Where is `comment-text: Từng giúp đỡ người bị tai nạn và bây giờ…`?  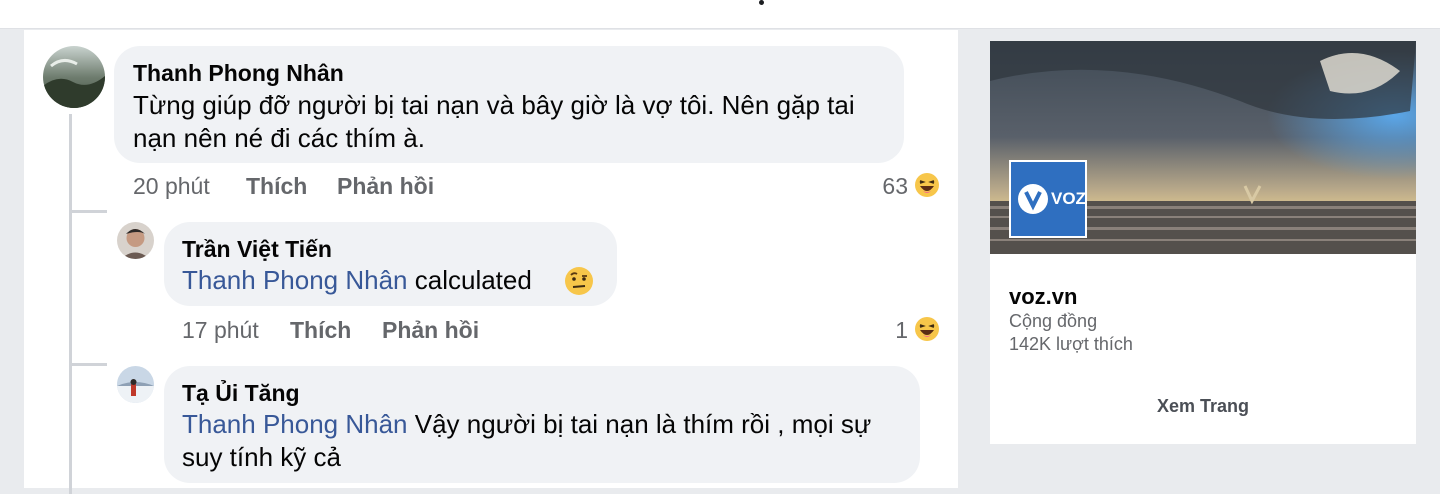
comment-text: Từng giúp đỡ người bị tai nạn và bây giờ… is located at coordinates (494, 121).